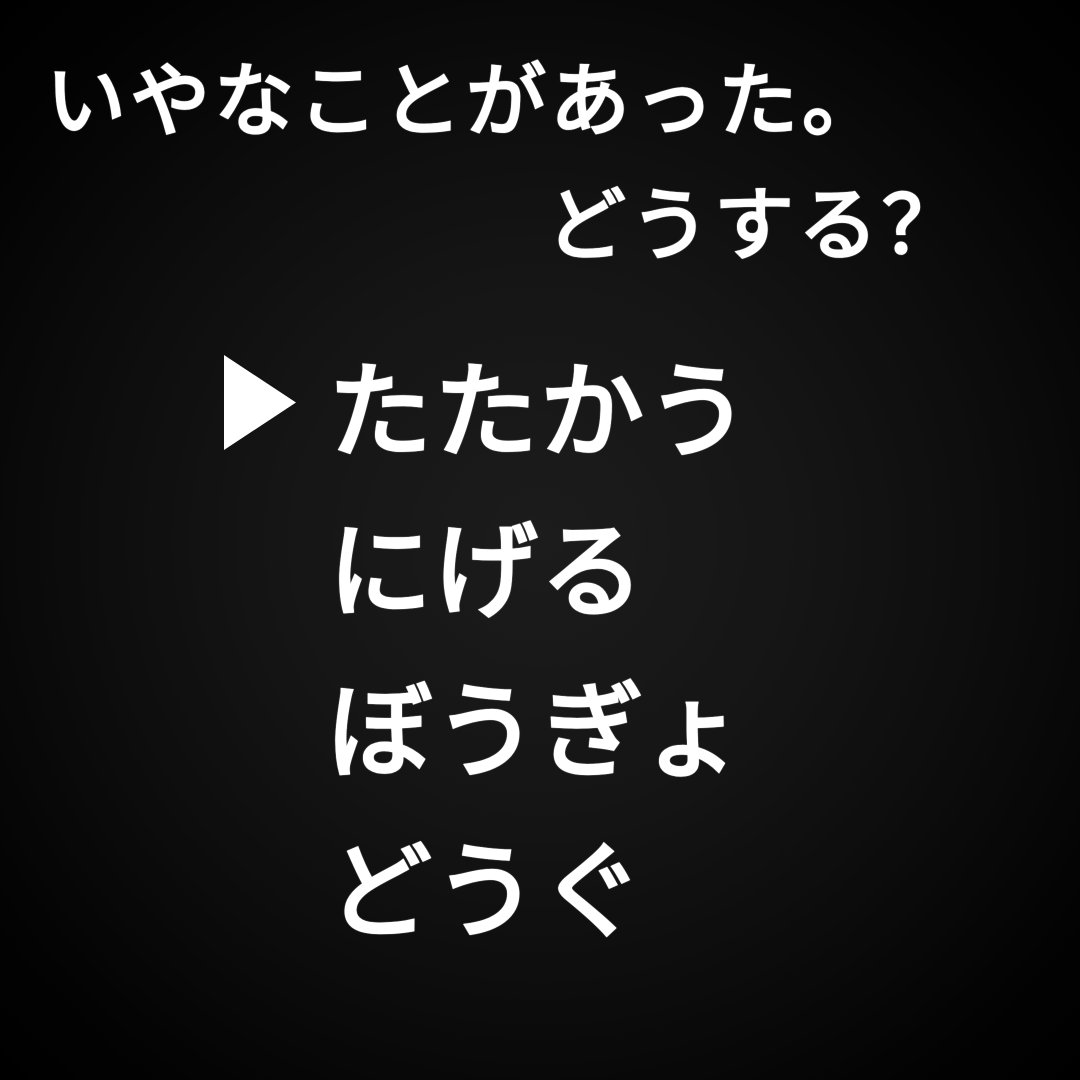 The height and width of the screenshot is (1080, 1080). What do you see at coordinates (487, 892) in the screenshot?
I see `menu-item-items: どうぐ` at bounding box center [487, 892].